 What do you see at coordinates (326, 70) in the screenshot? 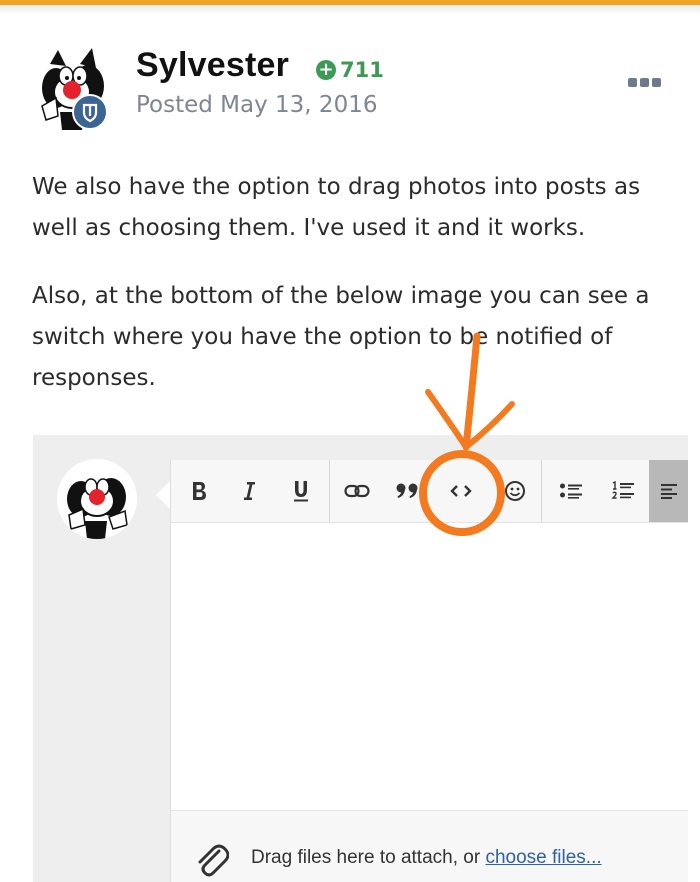
I see `plus-circle-icon: +` at bounding box center [326, 70].